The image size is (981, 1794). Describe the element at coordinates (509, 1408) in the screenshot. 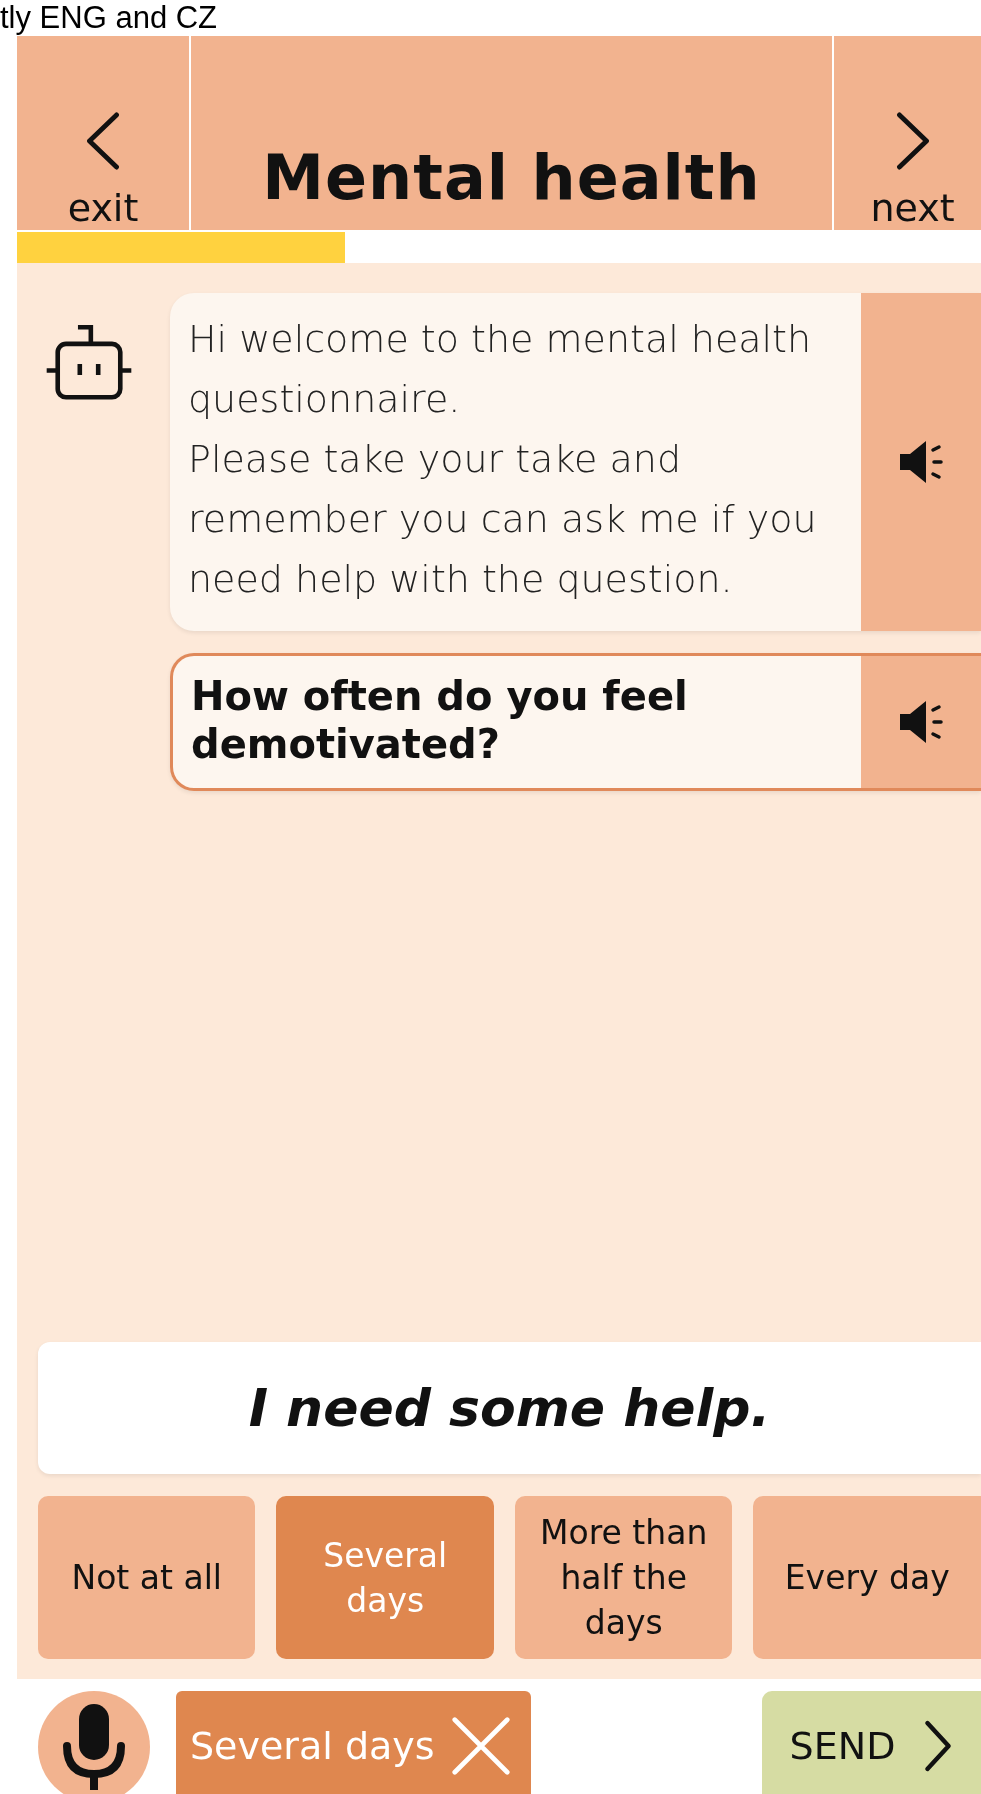

I see `help-button: I need some help.` at that location.